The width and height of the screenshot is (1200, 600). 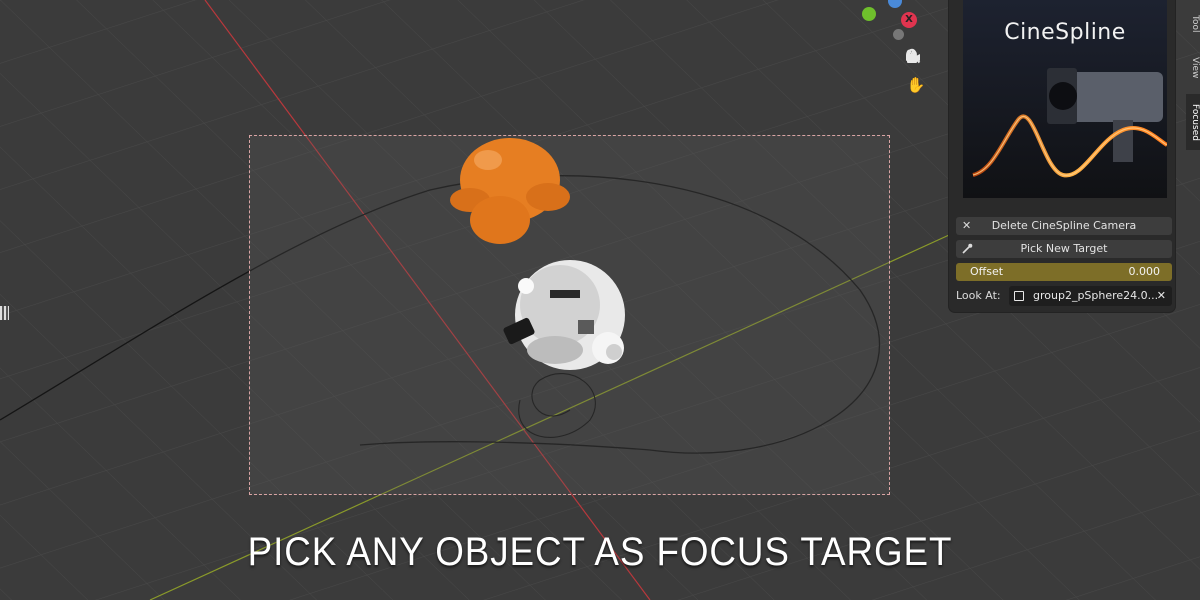 I want to click on robot-sphere-object, so click(x=564, y=315).